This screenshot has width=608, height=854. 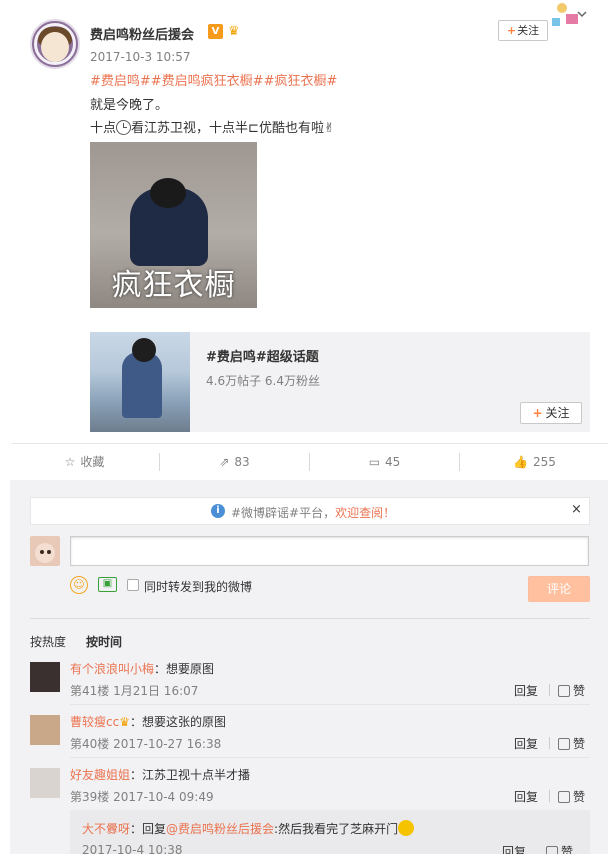 What do you see at coordinates (224, 462) in the screenshot?
I see `forward-icon: ⇗` at bounding box center [224, 462].